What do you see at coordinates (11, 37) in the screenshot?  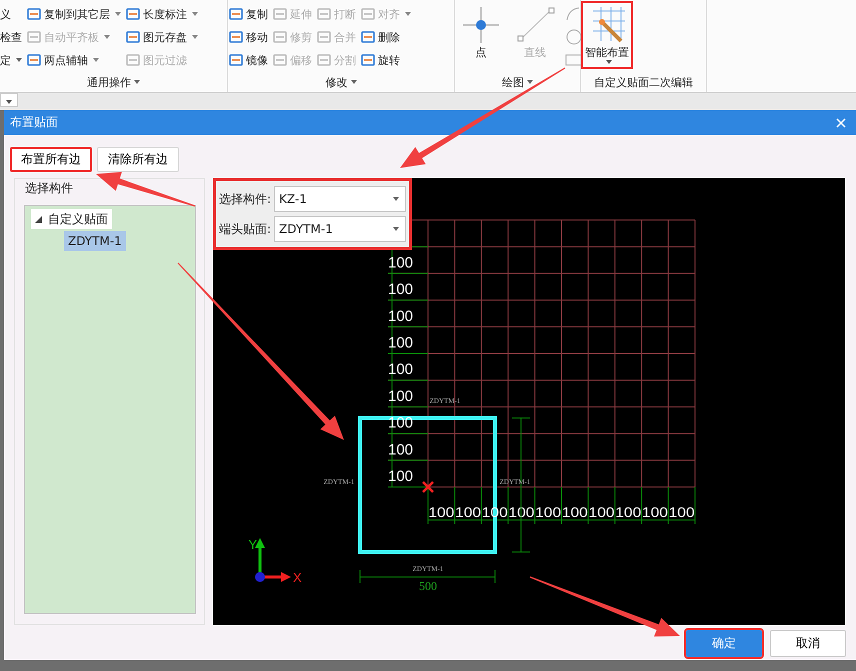 I see `ribbon-tool: 检查` at bounding box center [11, 37].